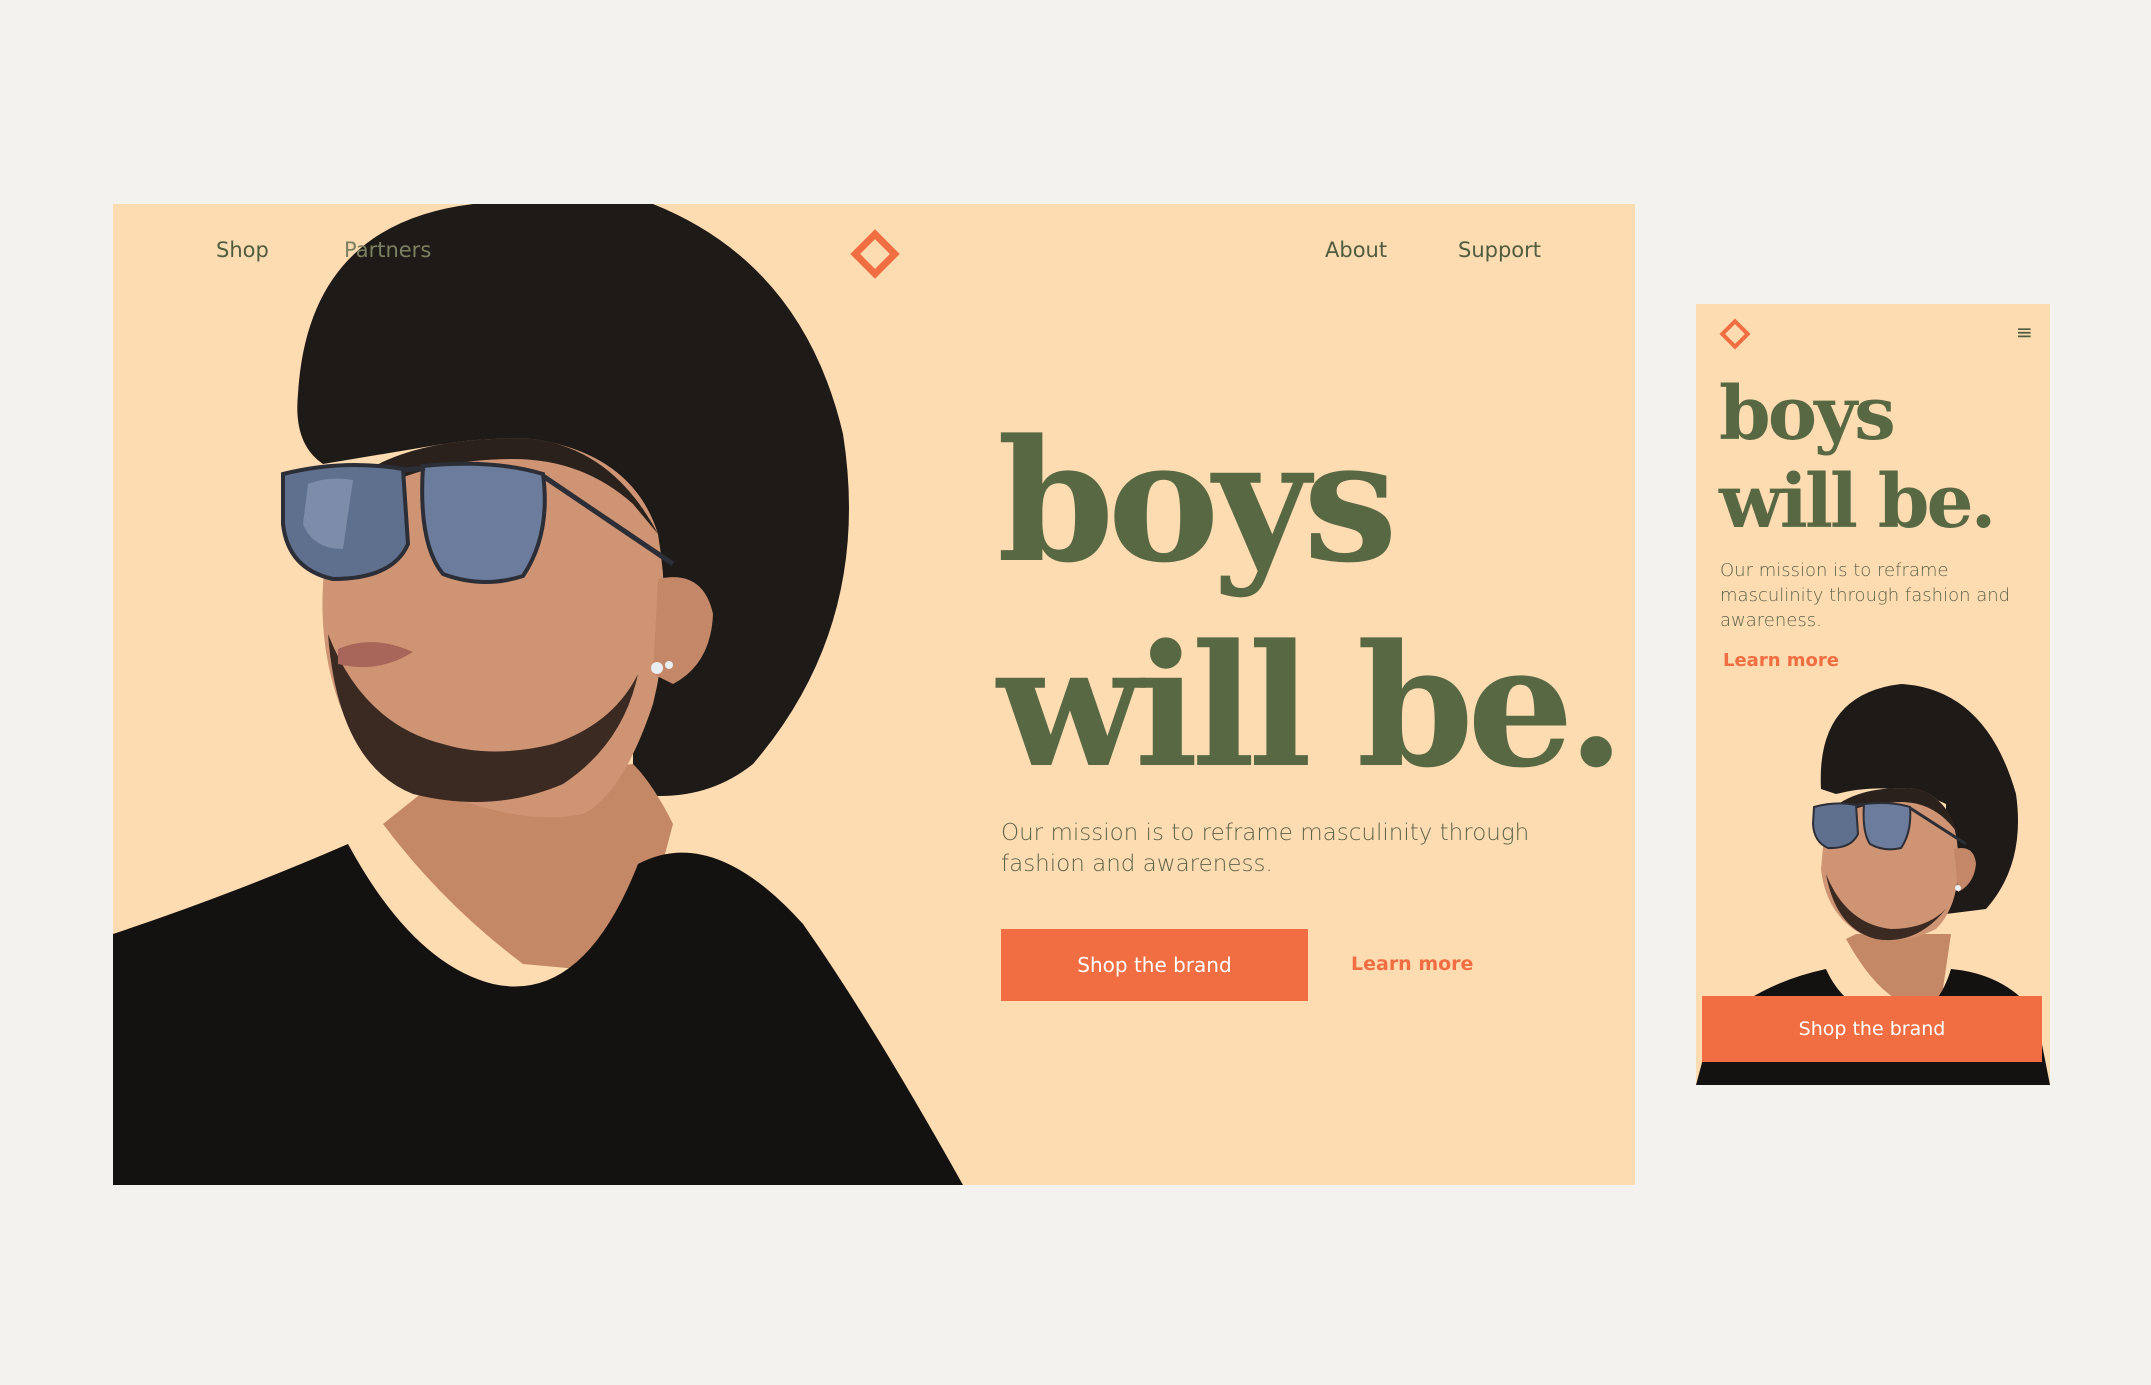  Describe the element at coordinates (1154, 965) in the screenshot. I see `shop-the-brand-button: Shop the brand` at that location.